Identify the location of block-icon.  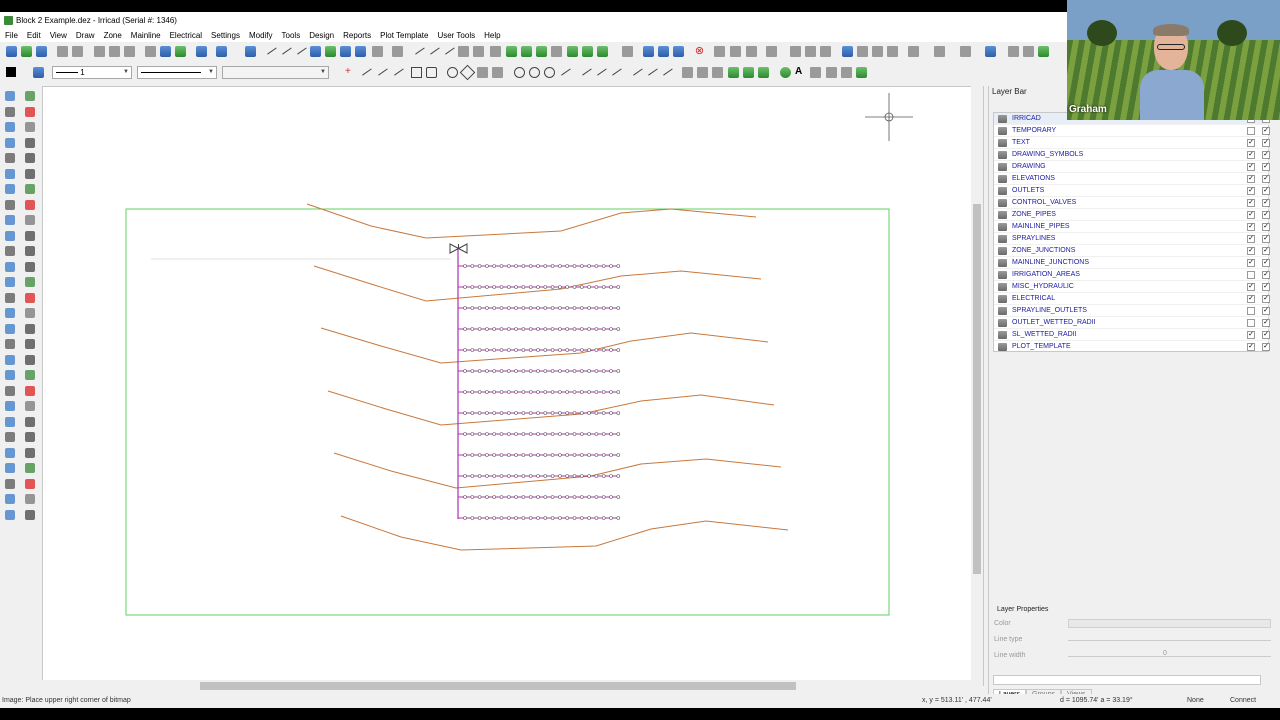
(10, 375).